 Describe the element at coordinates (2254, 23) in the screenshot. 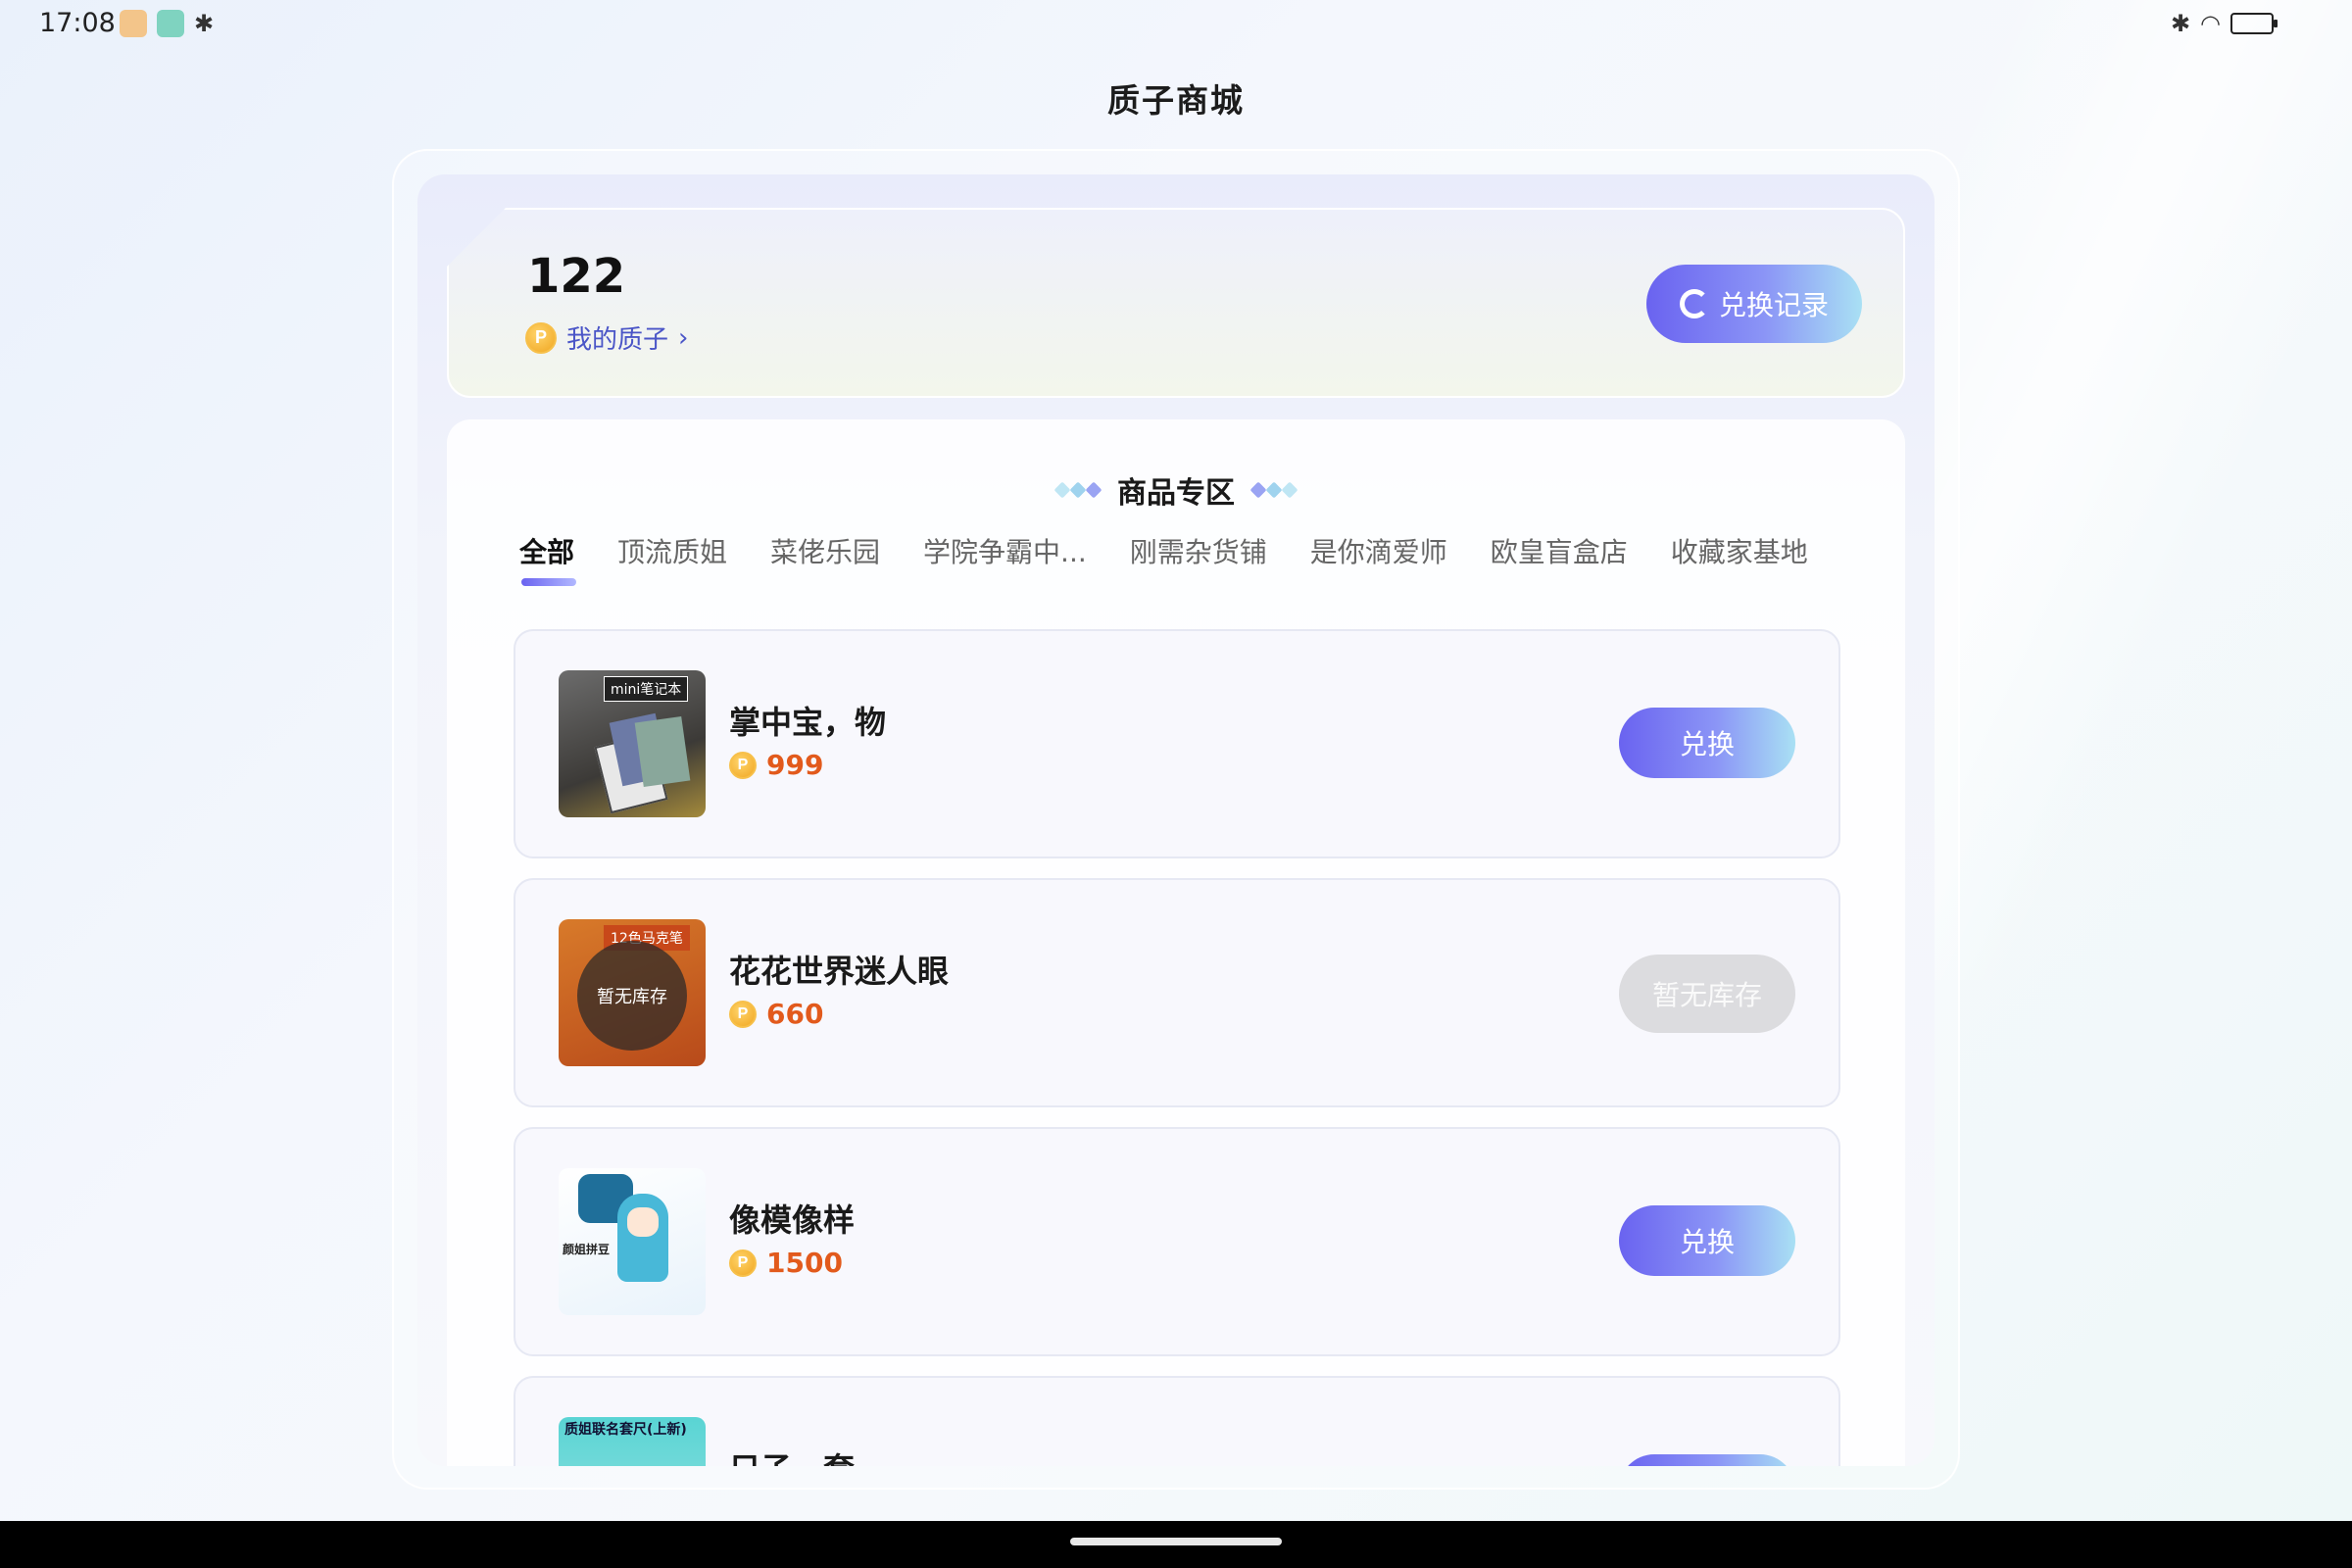

I see `battery-icon` at that location.